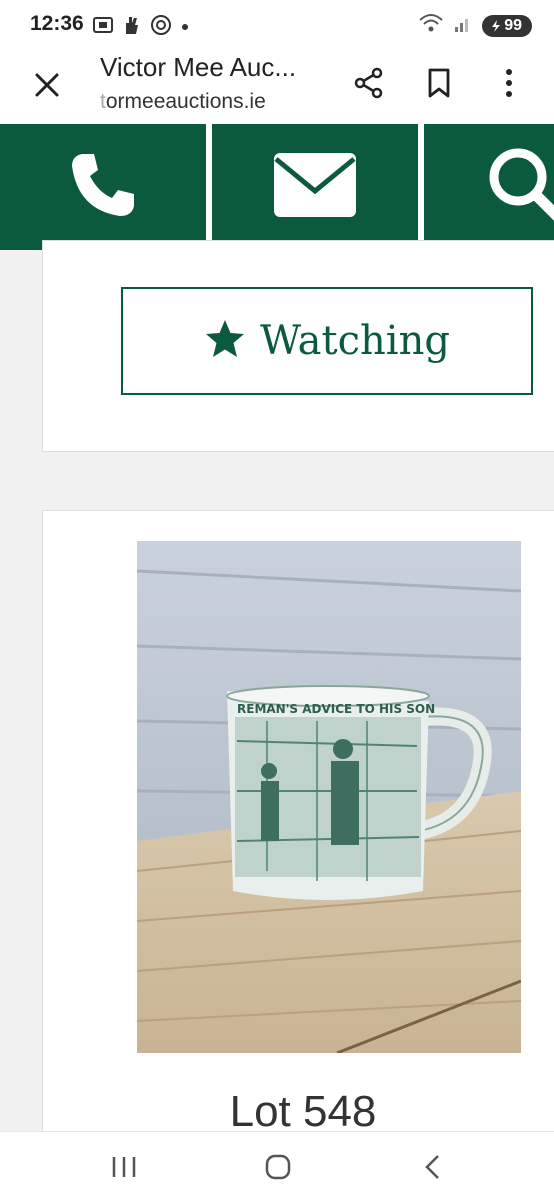 The height and width of the screenshot is (1201, 554). What do you see at coordinates (463, 25) in the screenshot?
I see `signal-icon` at bounding box center [463, 25].